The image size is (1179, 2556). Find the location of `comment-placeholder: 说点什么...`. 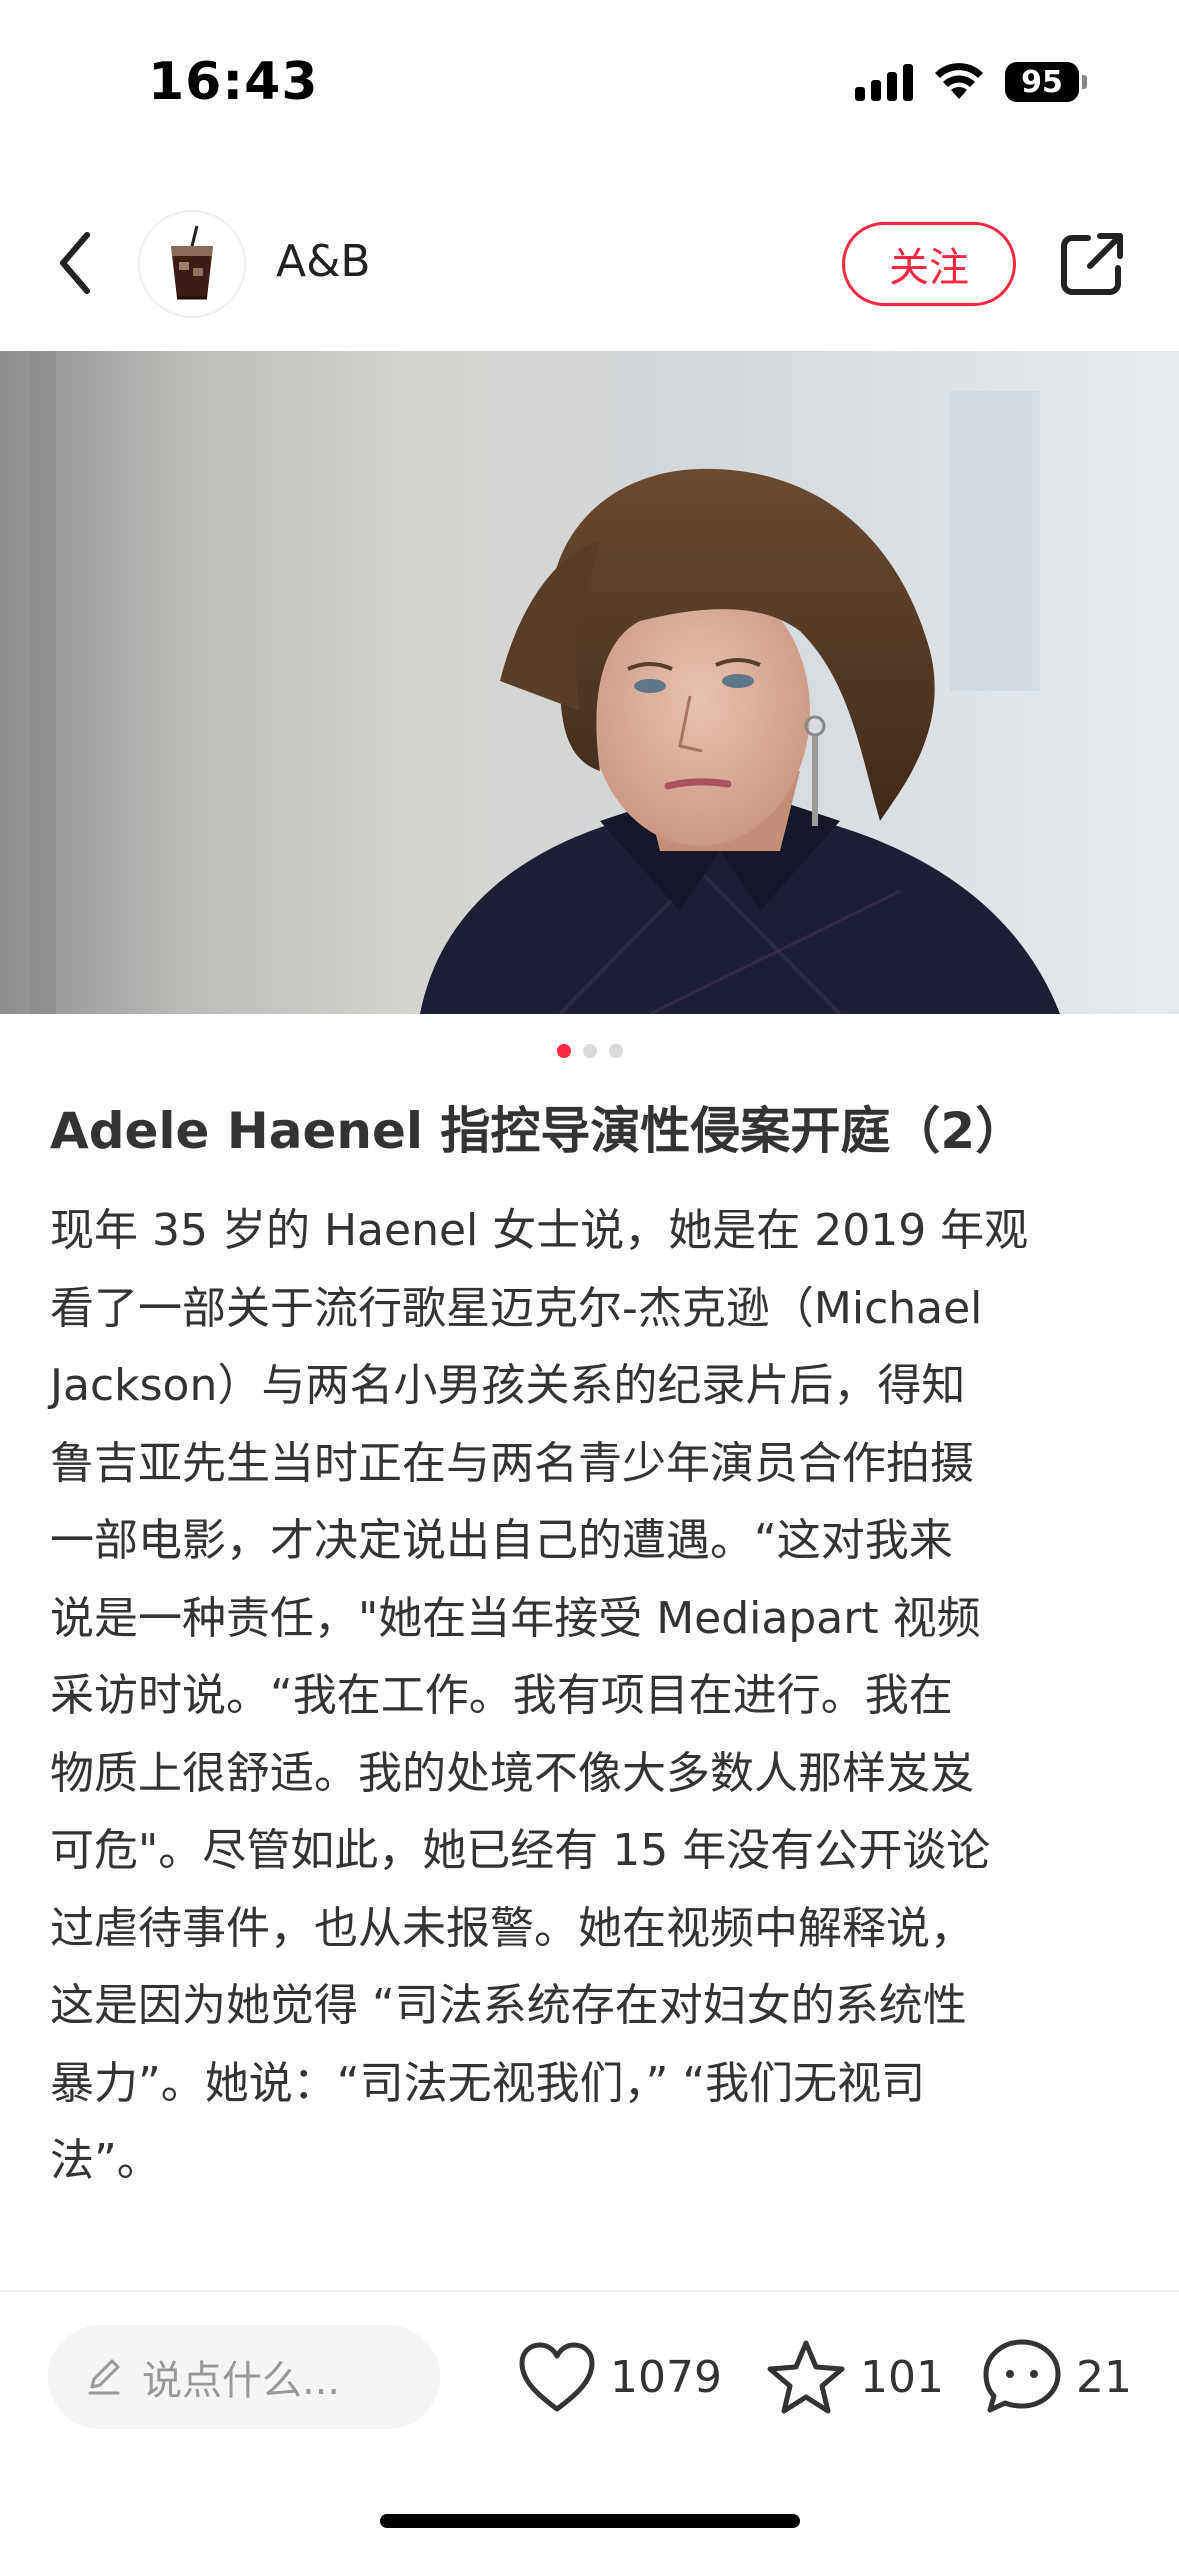

comment-placeholder: 说点什么... is located at coordinates (241, 2381).